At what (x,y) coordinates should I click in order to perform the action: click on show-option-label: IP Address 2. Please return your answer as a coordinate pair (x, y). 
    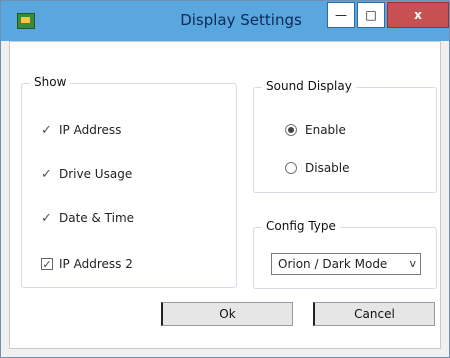
    Looking at the image, I should click on (96, 264).